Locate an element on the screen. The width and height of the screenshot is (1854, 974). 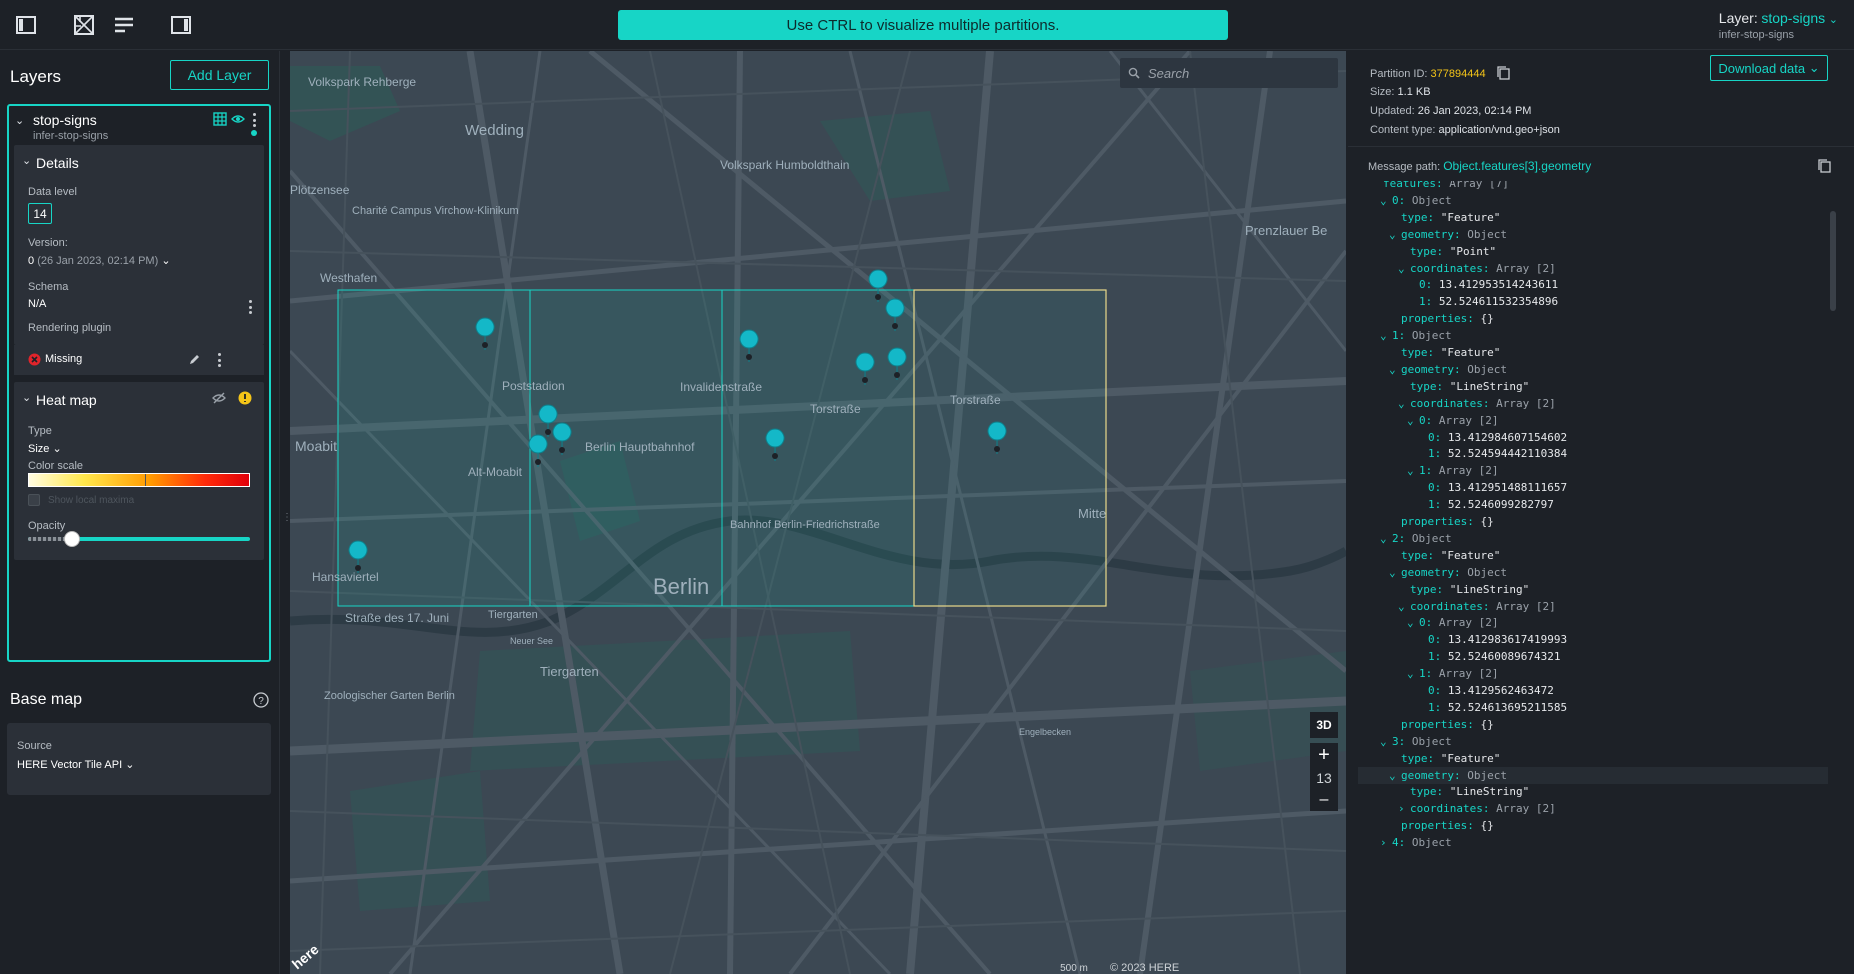
zoom-in-button: + is located at coordinates (1324, 755).